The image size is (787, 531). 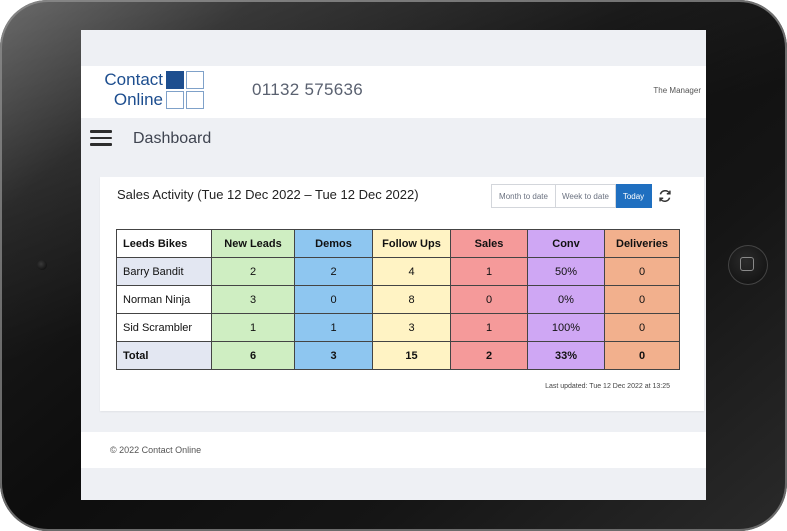 I want to click on column-header-new-leads: New Leads, so click(x=253, y=243).